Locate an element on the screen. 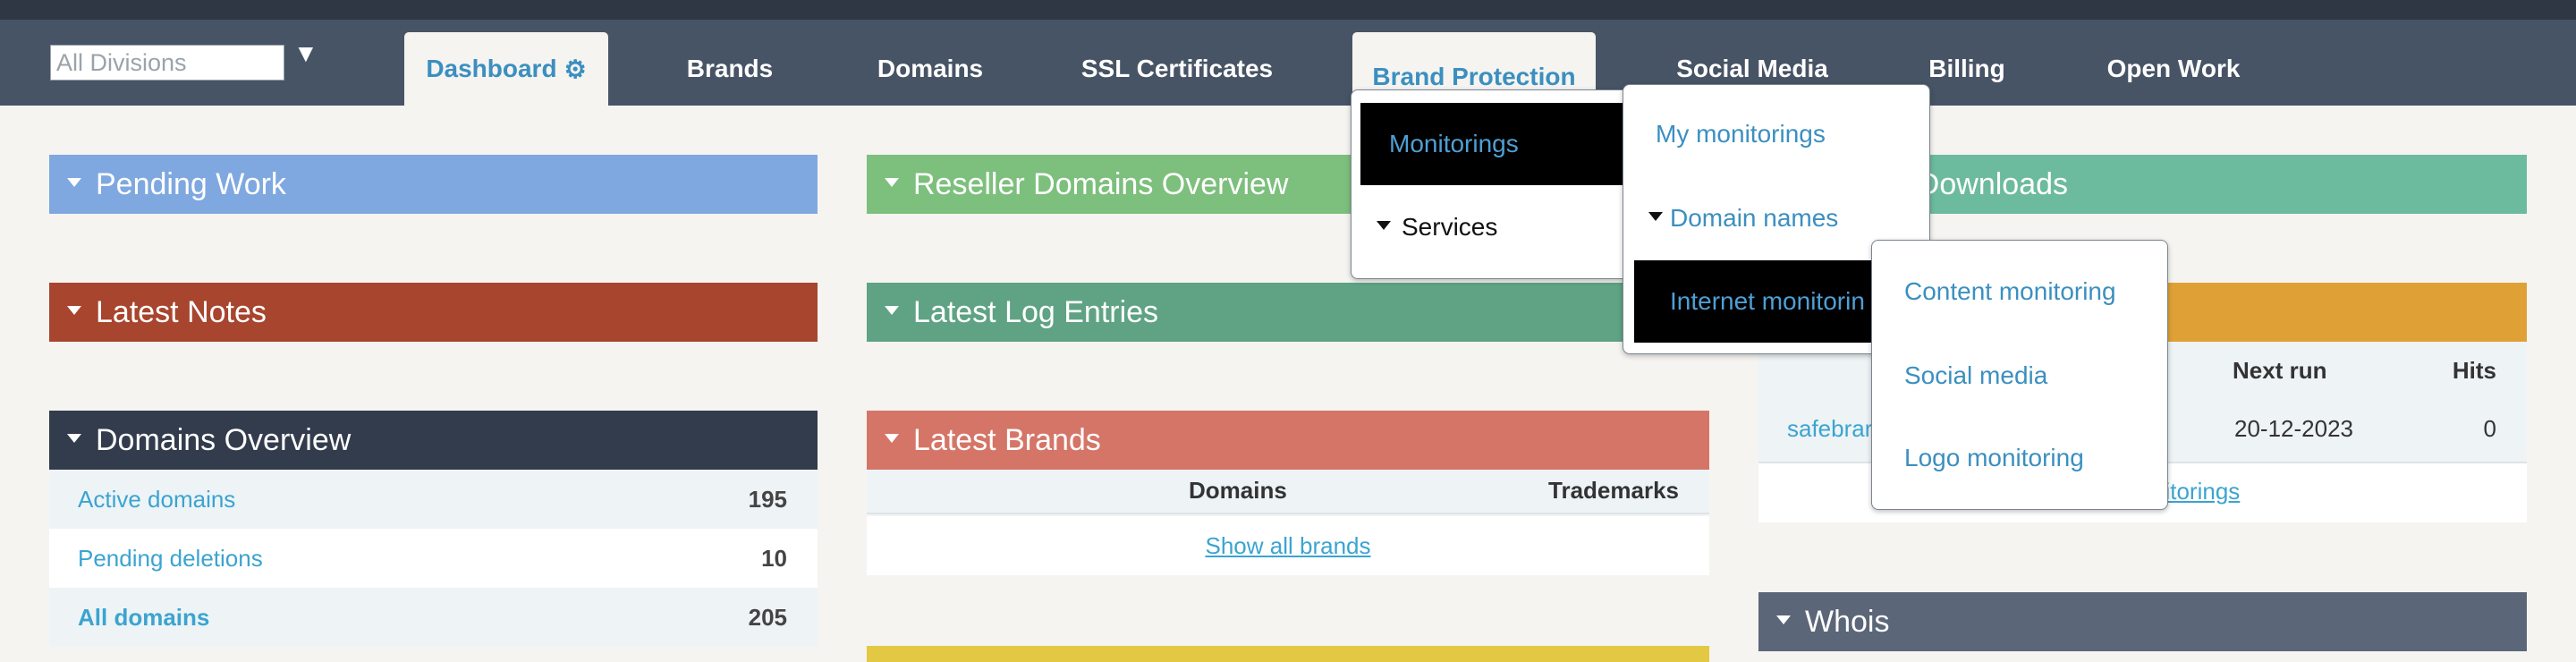 Image resolution: width=2576 pixels, height=662 pixels. whois-title: Whois is located at coordinates (1847, 621).